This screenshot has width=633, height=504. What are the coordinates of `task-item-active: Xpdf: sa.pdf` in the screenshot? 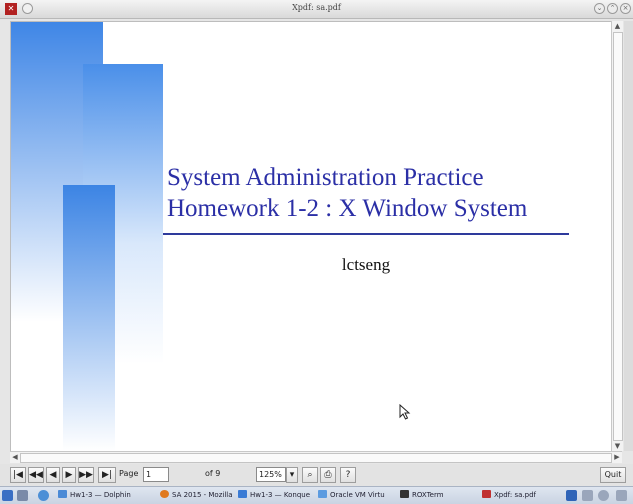 It's located at (518, 495).